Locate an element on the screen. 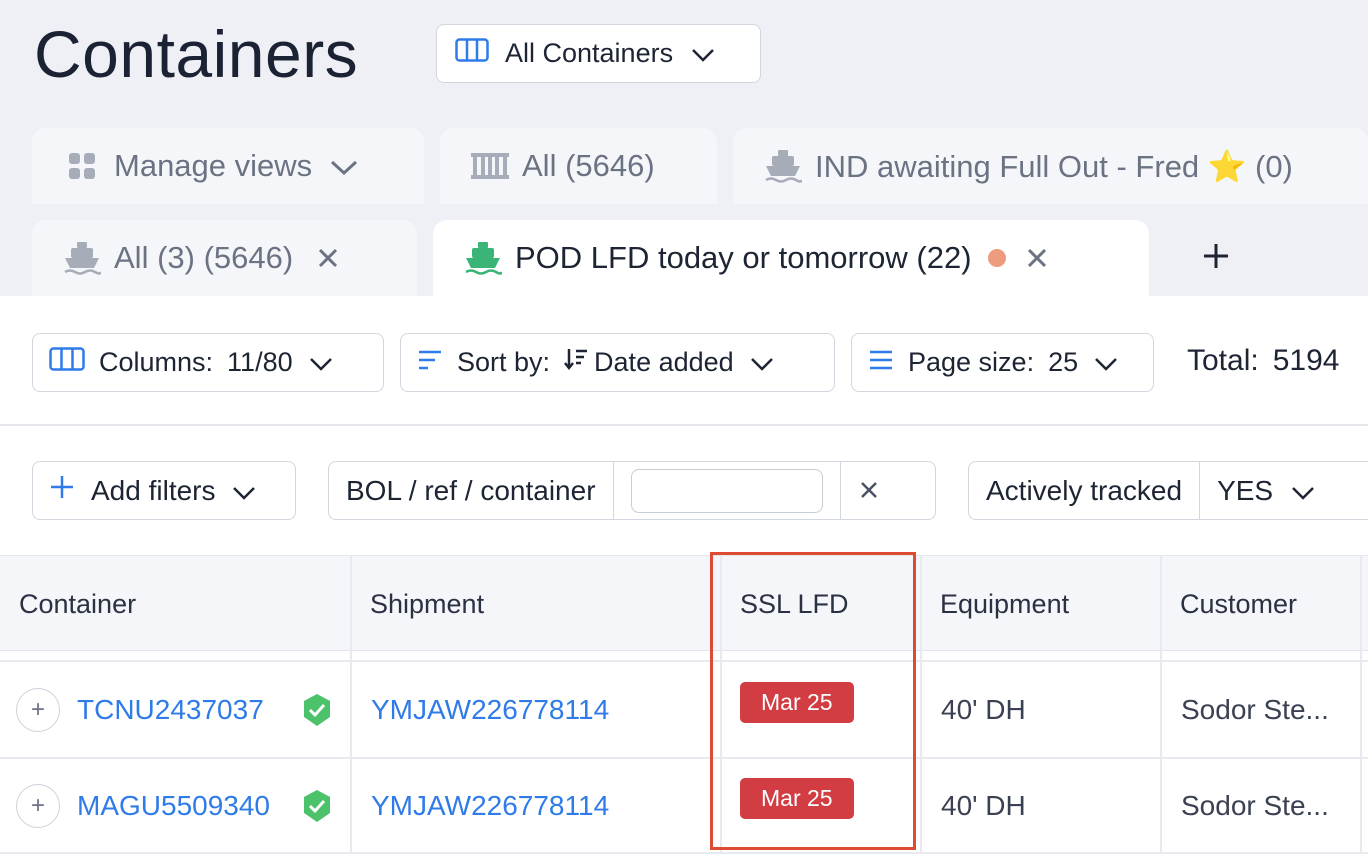 The width and height of the screenshot is (1368, 854). column-header-shipment: Shipment is located at coordinates (427, 604).